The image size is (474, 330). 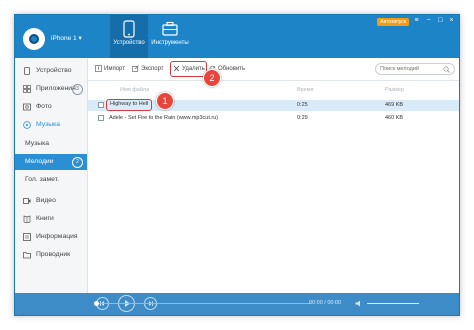 What do you see at coordinates (446, 69) in the screenshot?
I see `search-icon` at bounding box center [446, 69].